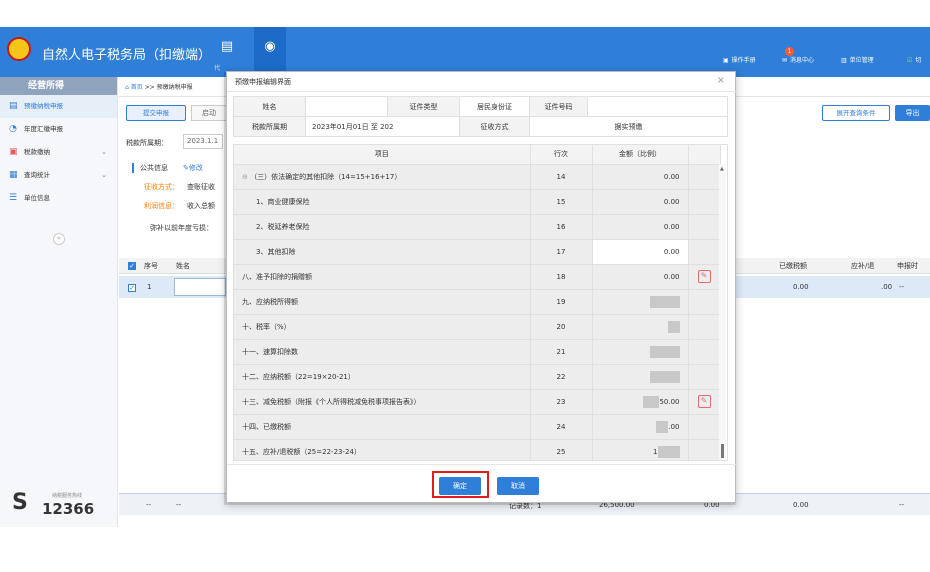 Image resolution: width=930 pixels, height=572 pixels. I want to click on toolbar-label-1: 代, so click(217, 68).